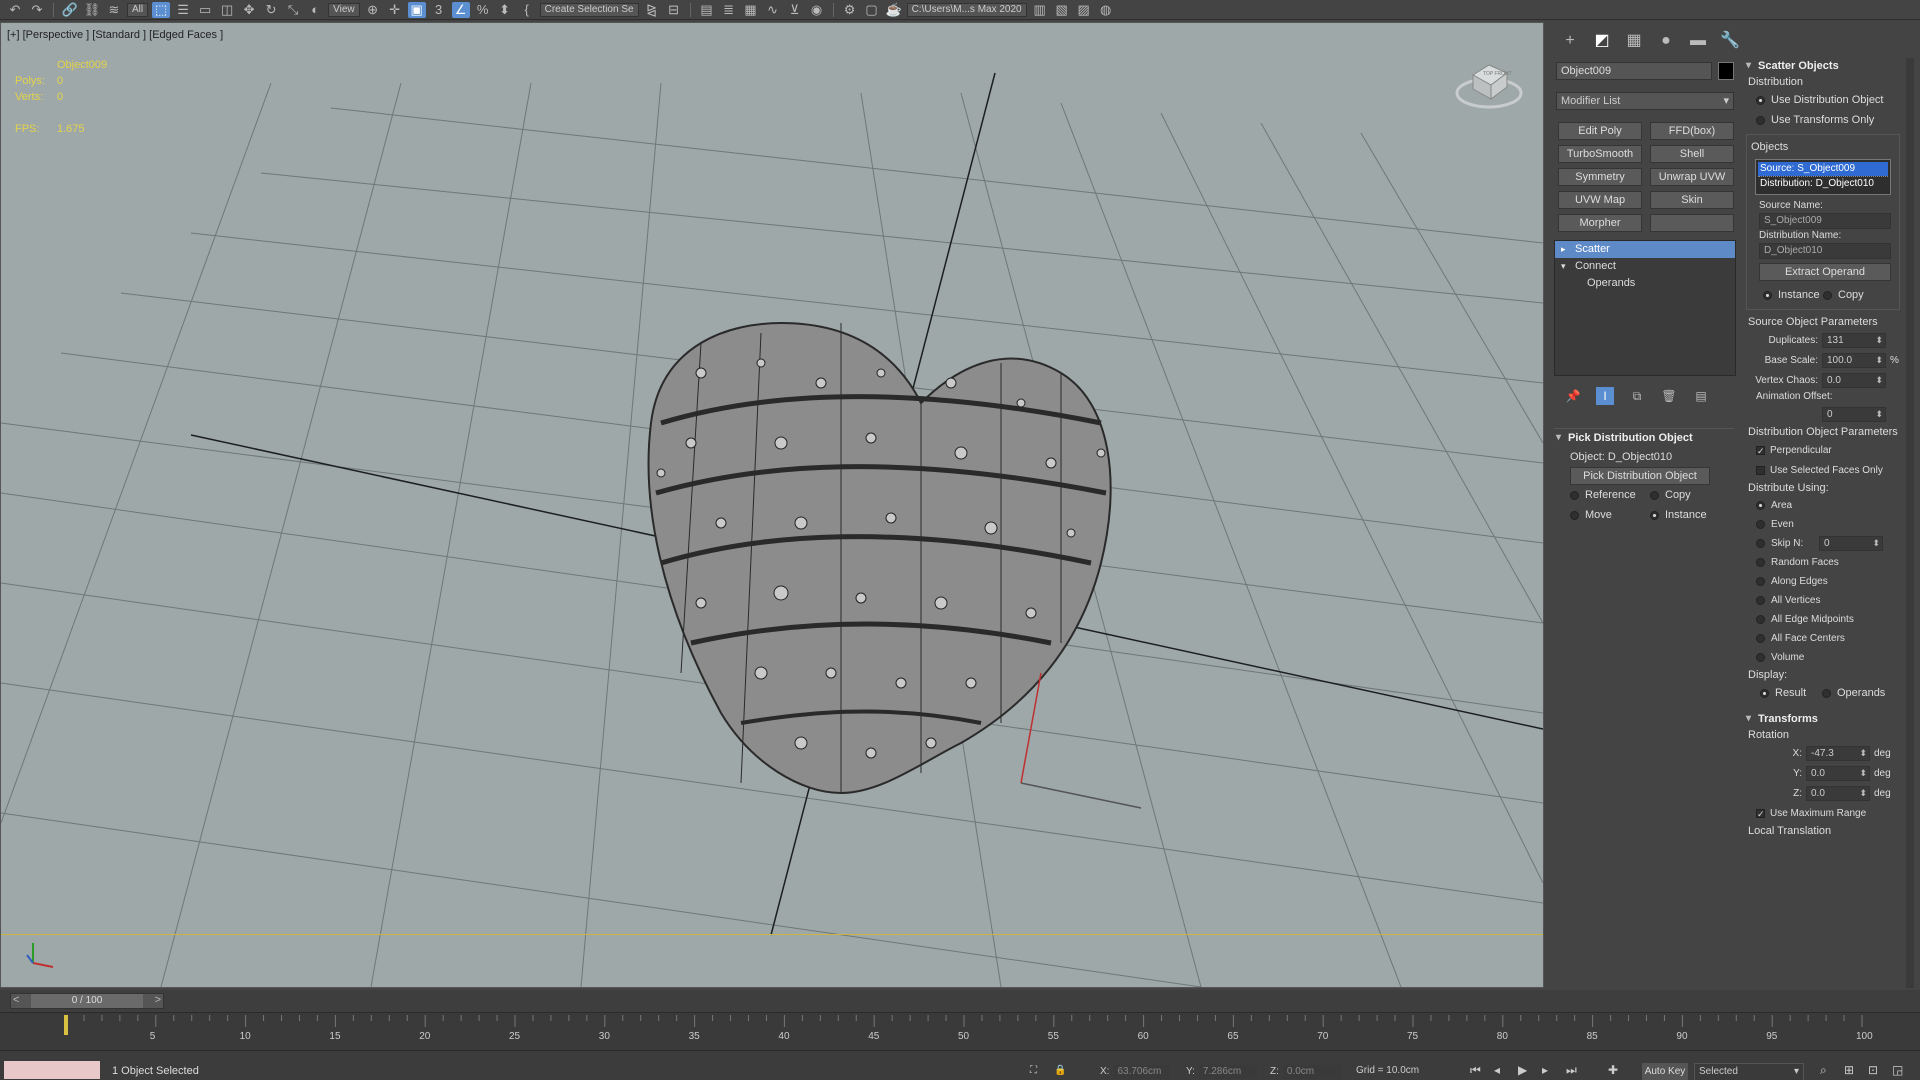 The image size is (1920, 1080). Describe the element at coordinates (1645, 249) in the screenshot. I see `stack-item-scatter: ▸ Scatter` at that location.